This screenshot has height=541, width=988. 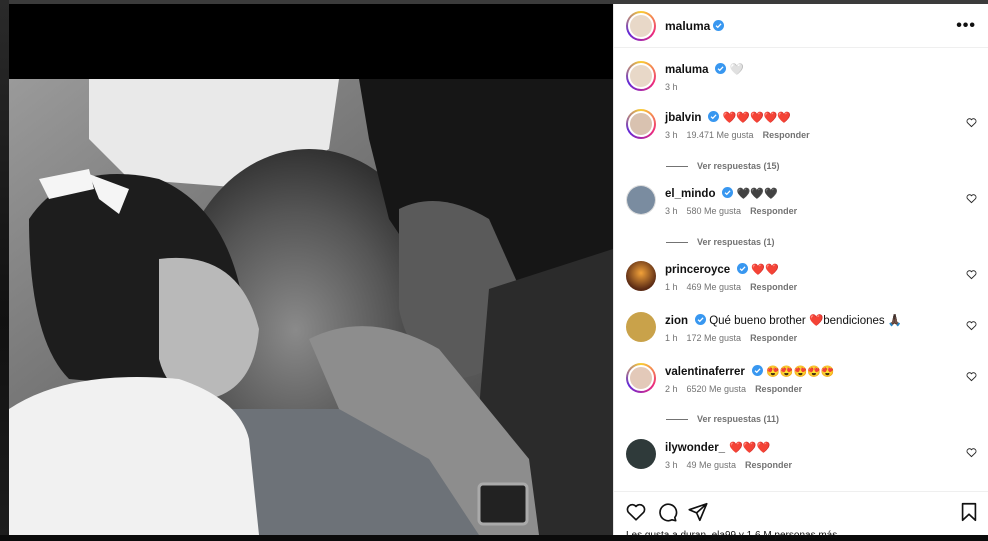 What do you see at coordinates (738, 419) in the screenshot?
I see `view-replies-label: Ver respuestas (11)` at bounding box center [738, 419].